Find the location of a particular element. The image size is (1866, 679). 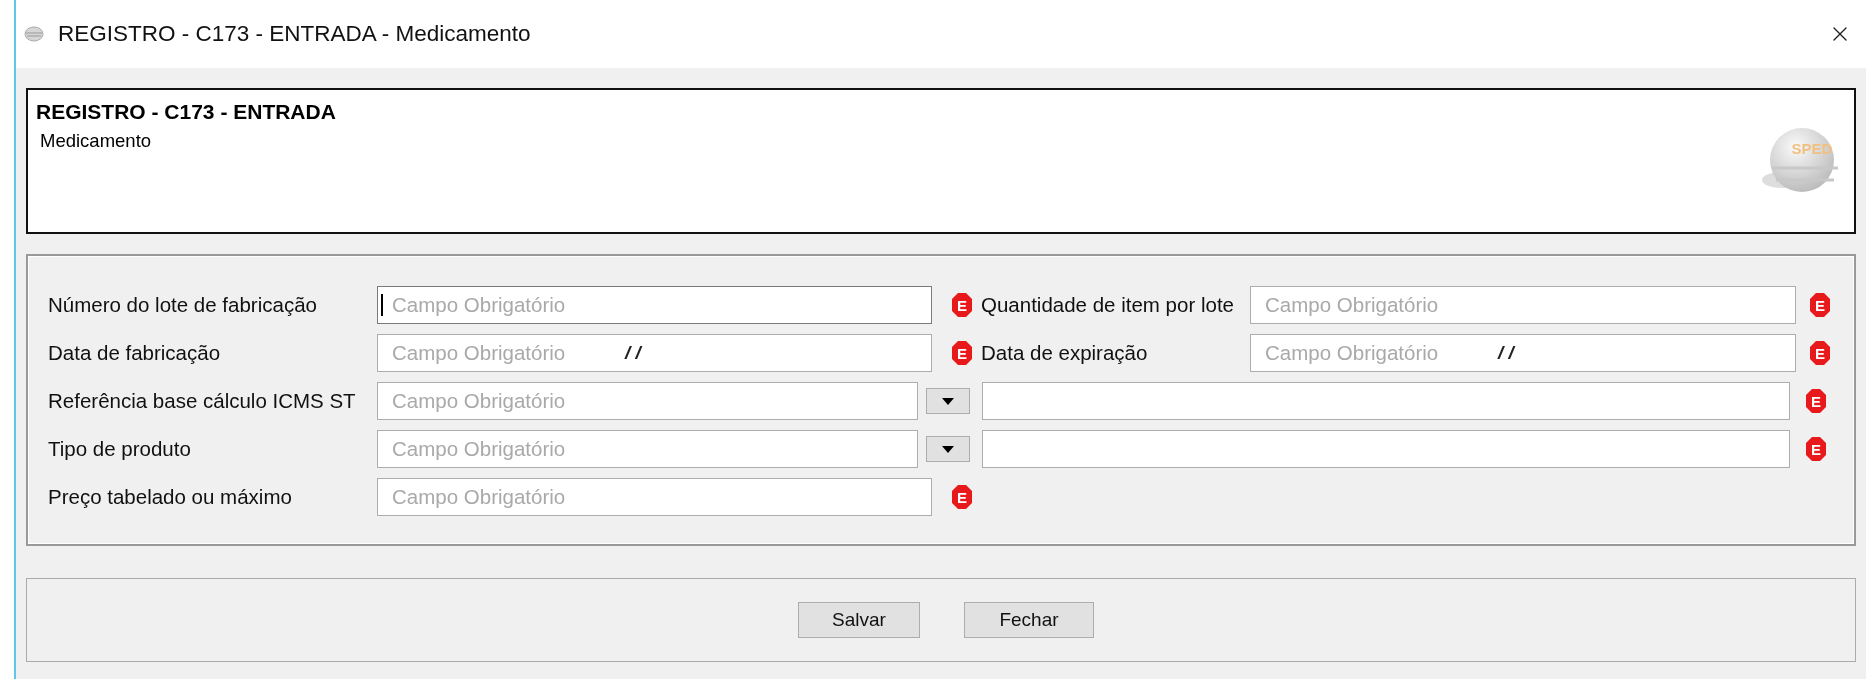

field-label: Tipo de produto is located at coordinates (120, 449).